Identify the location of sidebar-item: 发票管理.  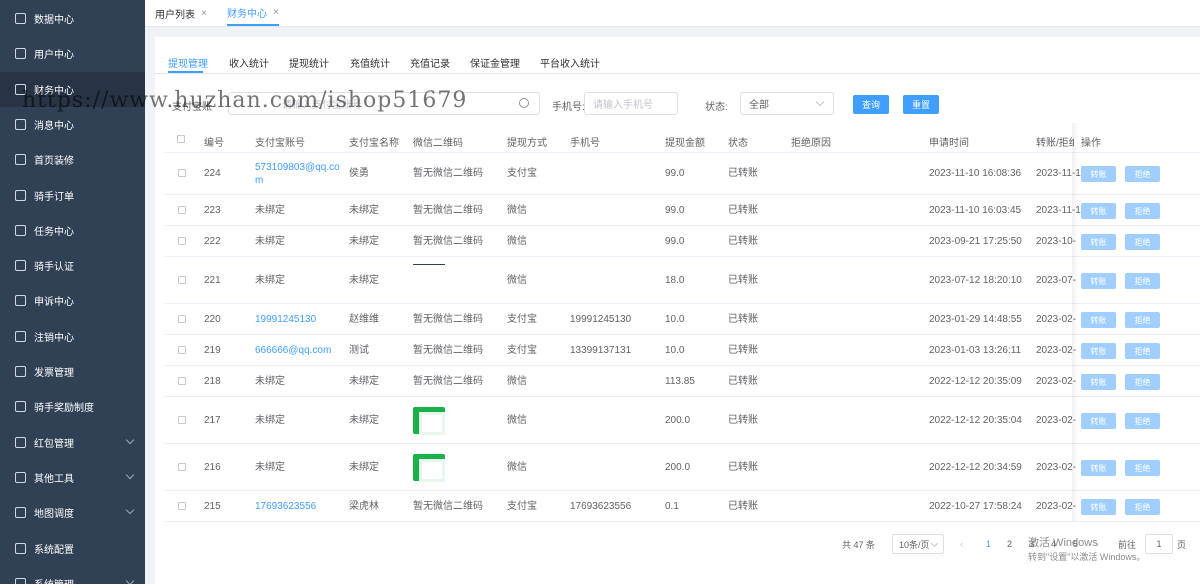
(72, 371).